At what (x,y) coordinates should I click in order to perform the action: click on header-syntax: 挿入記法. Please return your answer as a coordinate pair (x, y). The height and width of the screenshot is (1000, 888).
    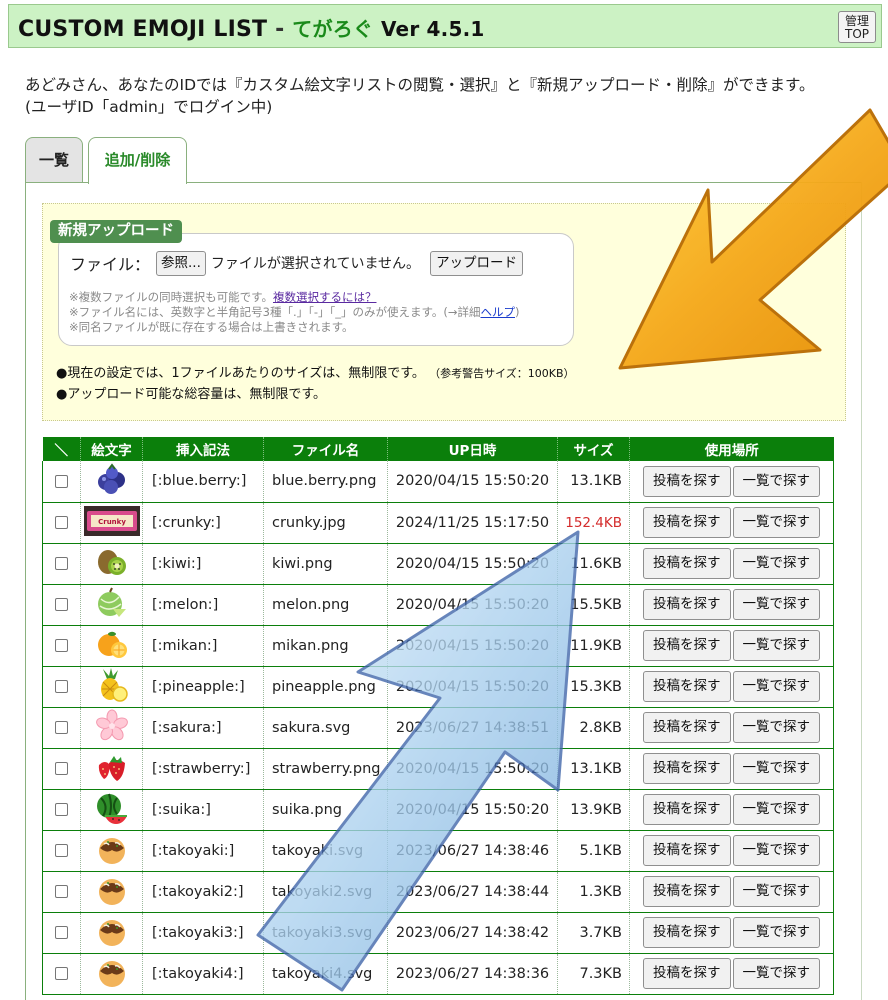
    Looking at the image, I should click on (203, 449).